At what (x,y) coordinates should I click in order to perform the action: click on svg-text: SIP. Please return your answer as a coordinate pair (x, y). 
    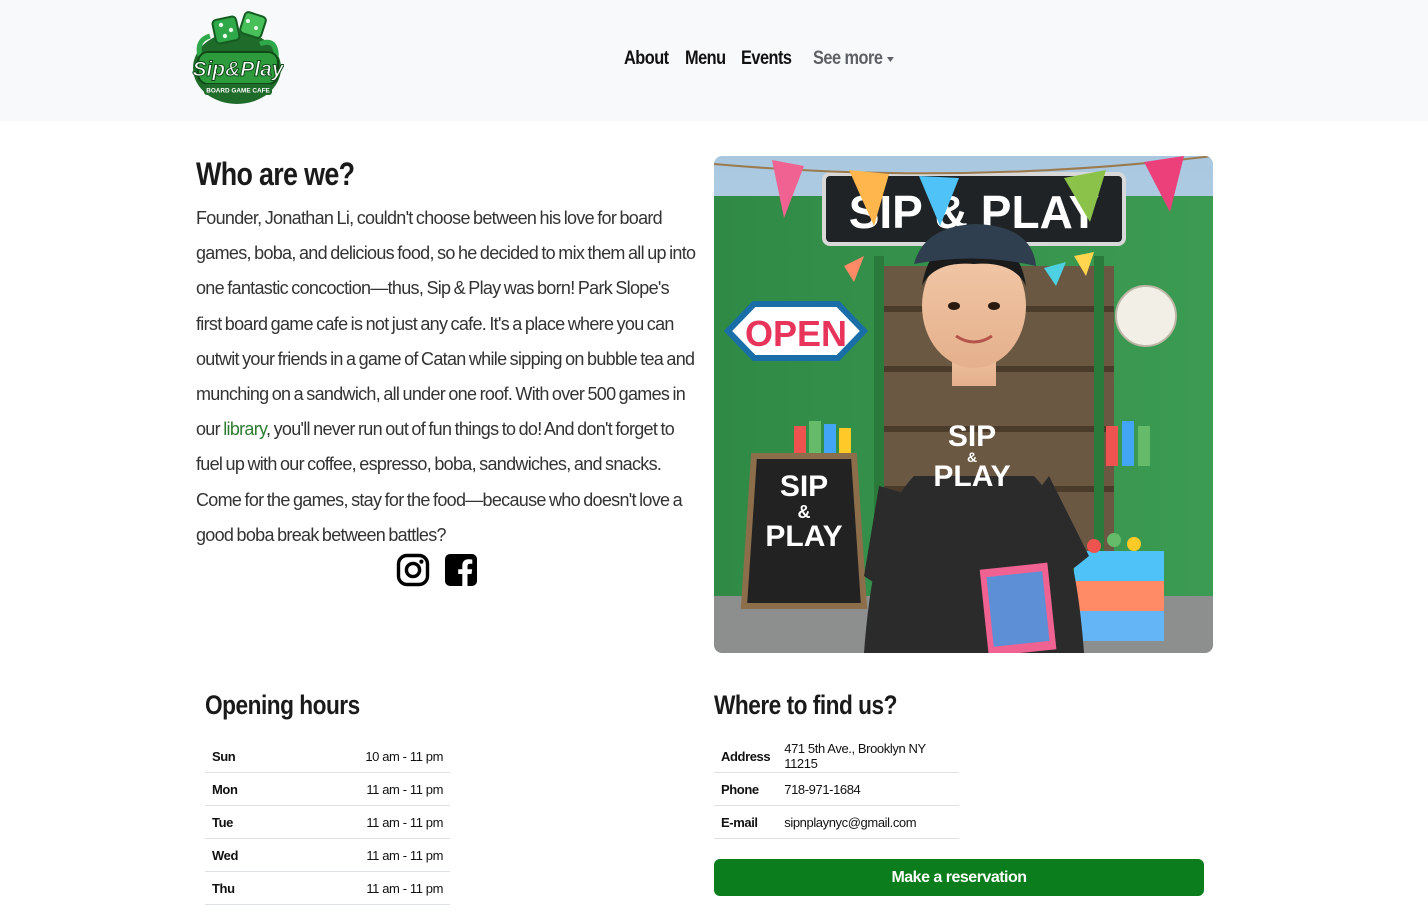
    Looking at the image, I should click on (804, 486).